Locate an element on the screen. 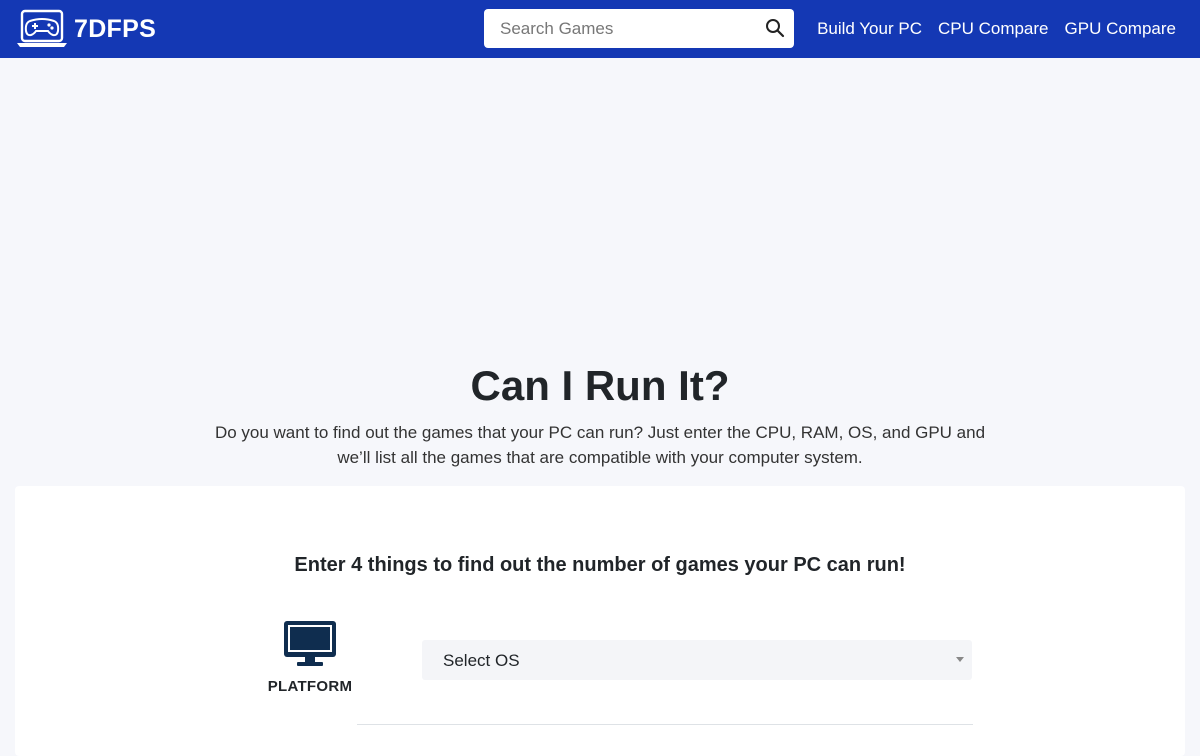 This screenshot has height=756, width=1200. nav-links: Build Your PC CPU Compare GPU Compare is located at coordinates (988, 29).